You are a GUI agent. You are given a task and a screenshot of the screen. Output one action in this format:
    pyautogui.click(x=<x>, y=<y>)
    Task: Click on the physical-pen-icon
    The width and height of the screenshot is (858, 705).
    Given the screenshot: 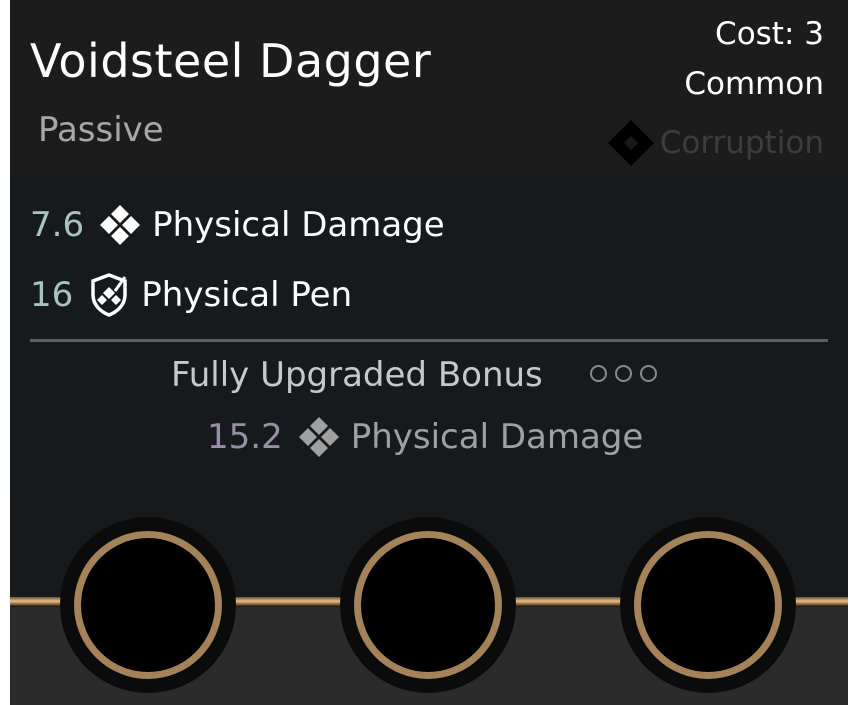 What is the action you would take?
    pyautogui.click(x=109, y=295)
    